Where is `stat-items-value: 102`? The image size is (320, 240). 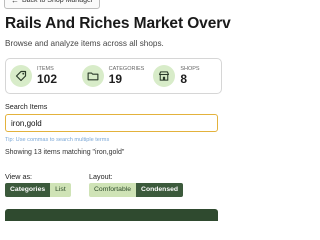 stat-items-value: 102 is located at coordinates (47, 79).